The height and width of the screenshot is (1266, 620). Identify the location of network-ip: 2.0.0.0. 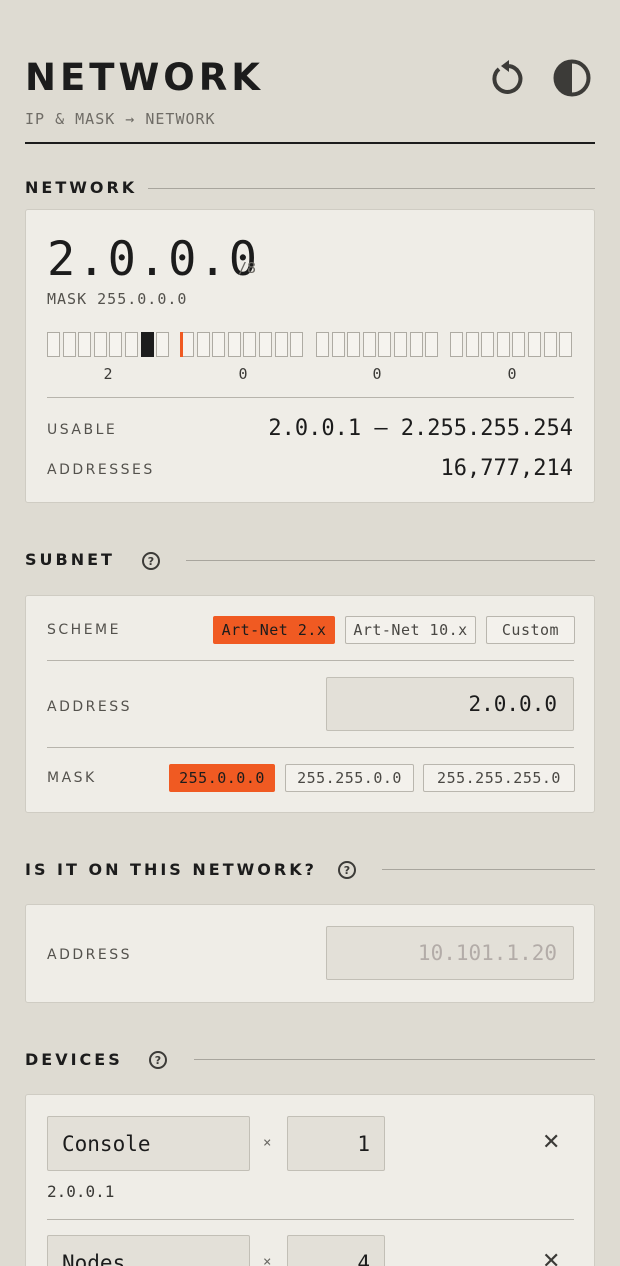
(153, 259).